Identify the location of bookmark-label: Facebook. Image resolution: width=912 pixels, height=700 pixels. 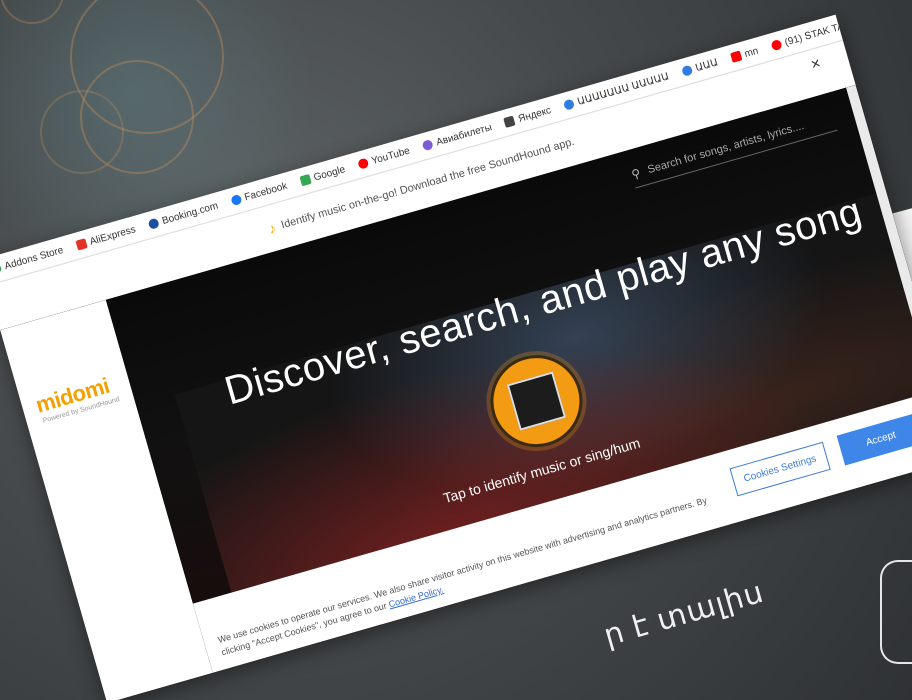
(266, 191).